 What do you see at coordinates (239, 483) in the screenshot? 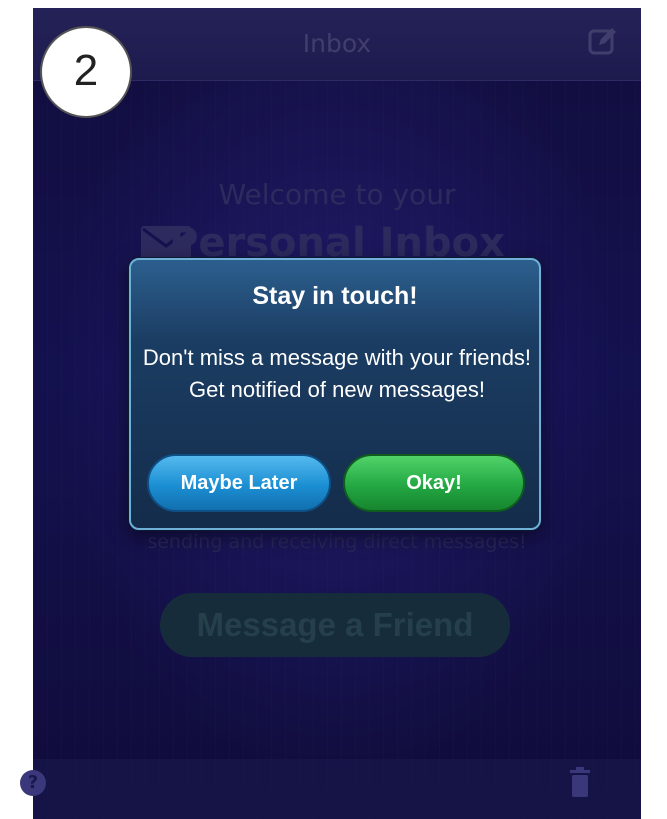
I see `maybe-later-button: Maybe Later` at bounding box center [239, 483].